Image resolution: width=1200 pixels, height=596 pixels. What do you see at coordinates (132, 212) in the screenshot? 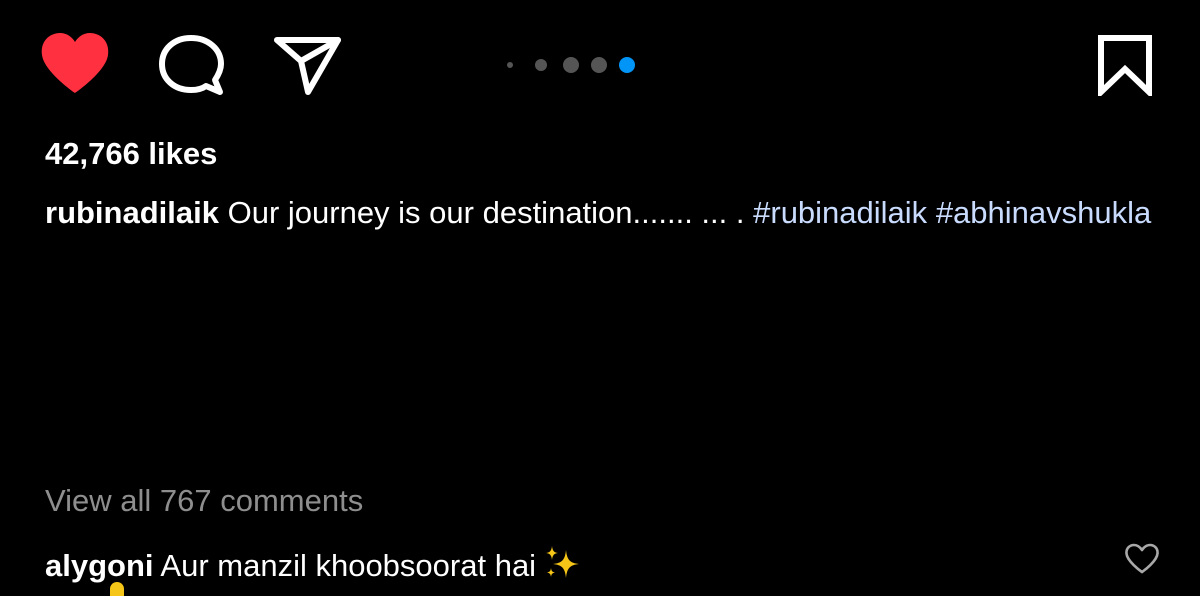
I see `caption-username: rubinadilaik` at bounding box center [132, 212].